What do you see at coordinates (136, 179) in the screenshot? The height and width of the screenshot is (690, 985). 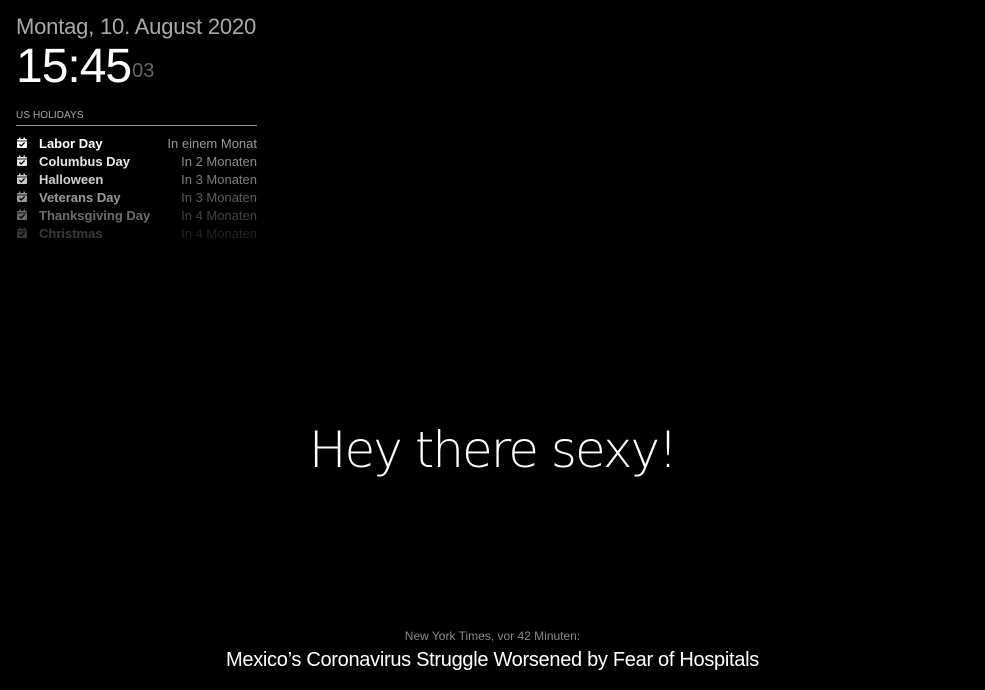 I see `calendar-event: Halloween In 3 Monaten` at bounding box center [136, 179].